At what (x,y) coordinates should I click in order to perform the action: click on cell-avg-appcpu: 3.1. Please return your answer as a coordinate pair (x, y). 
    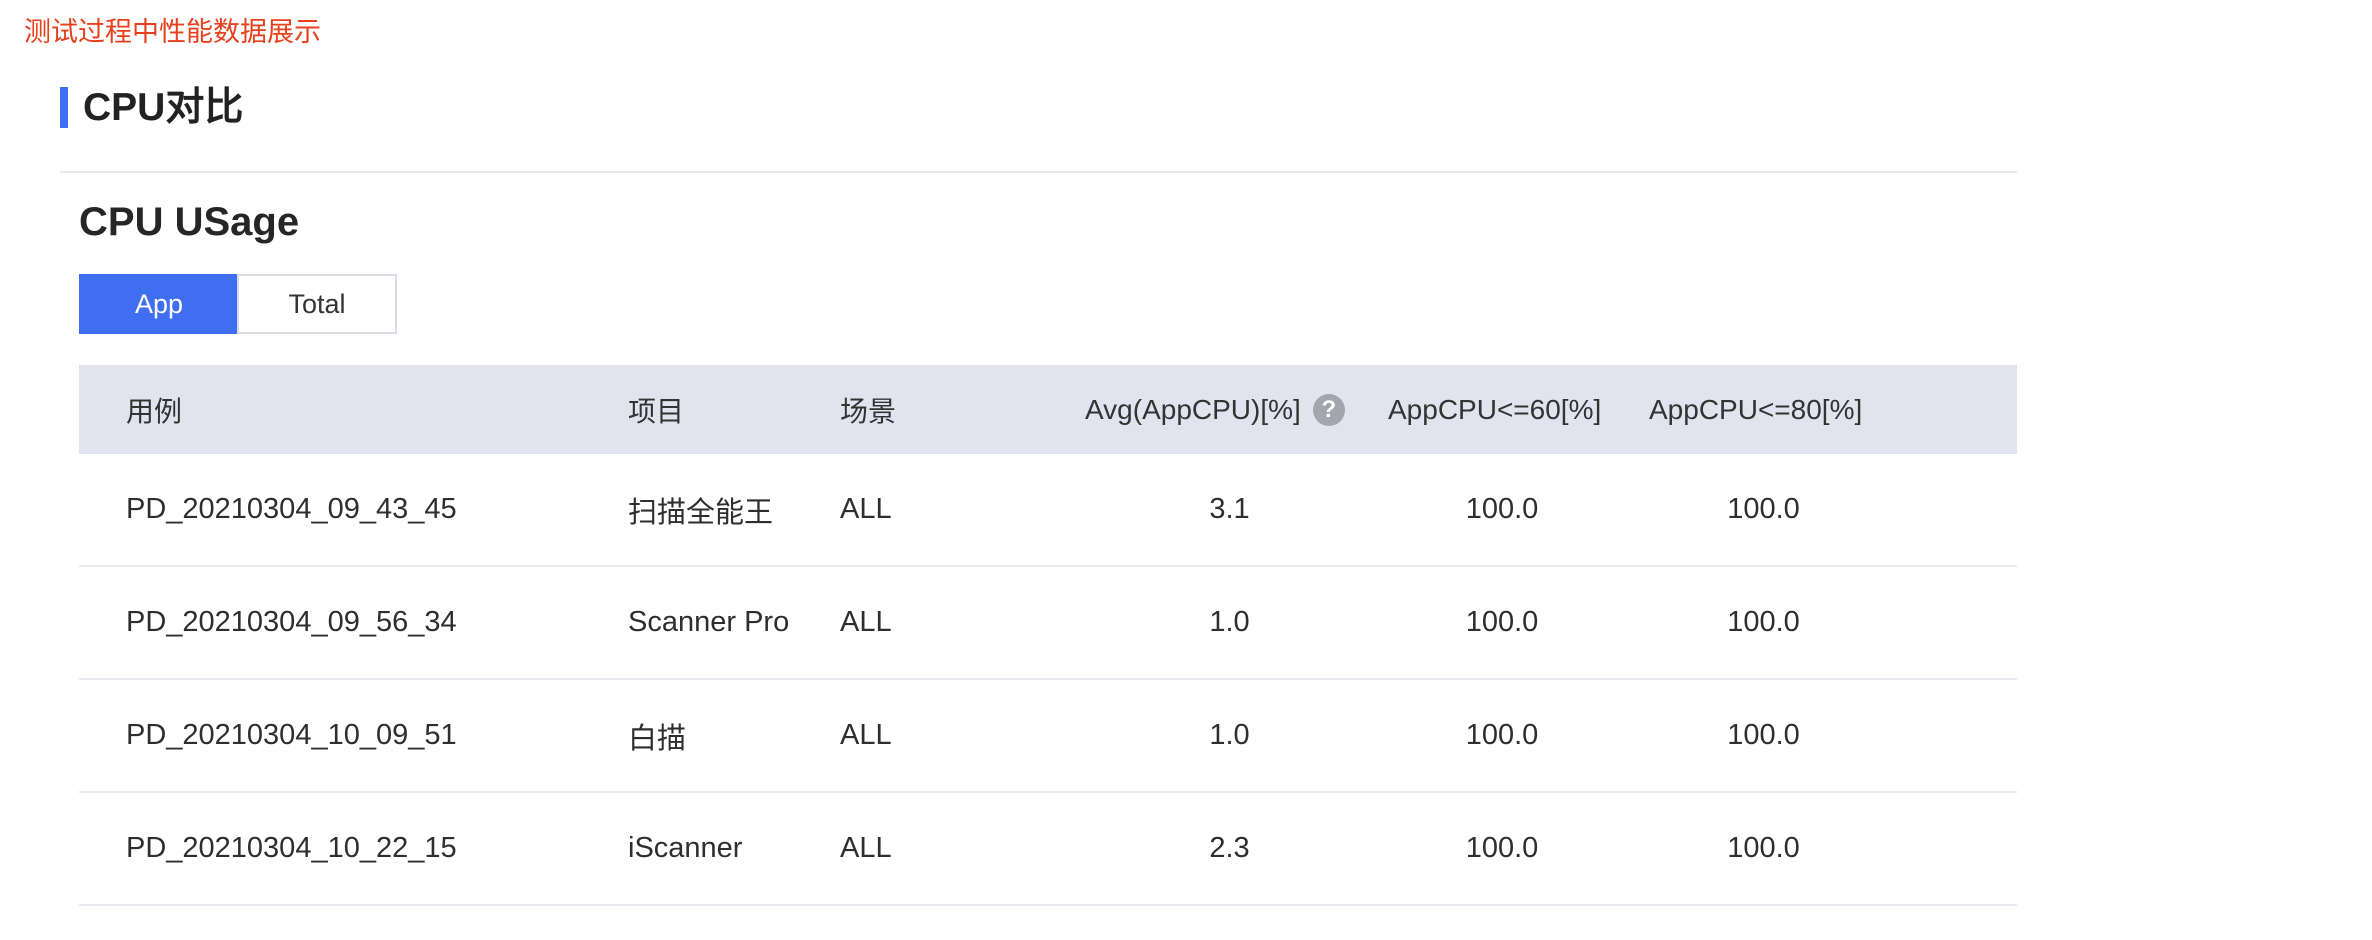
    Looking at the image, I should click on (1229, 509).